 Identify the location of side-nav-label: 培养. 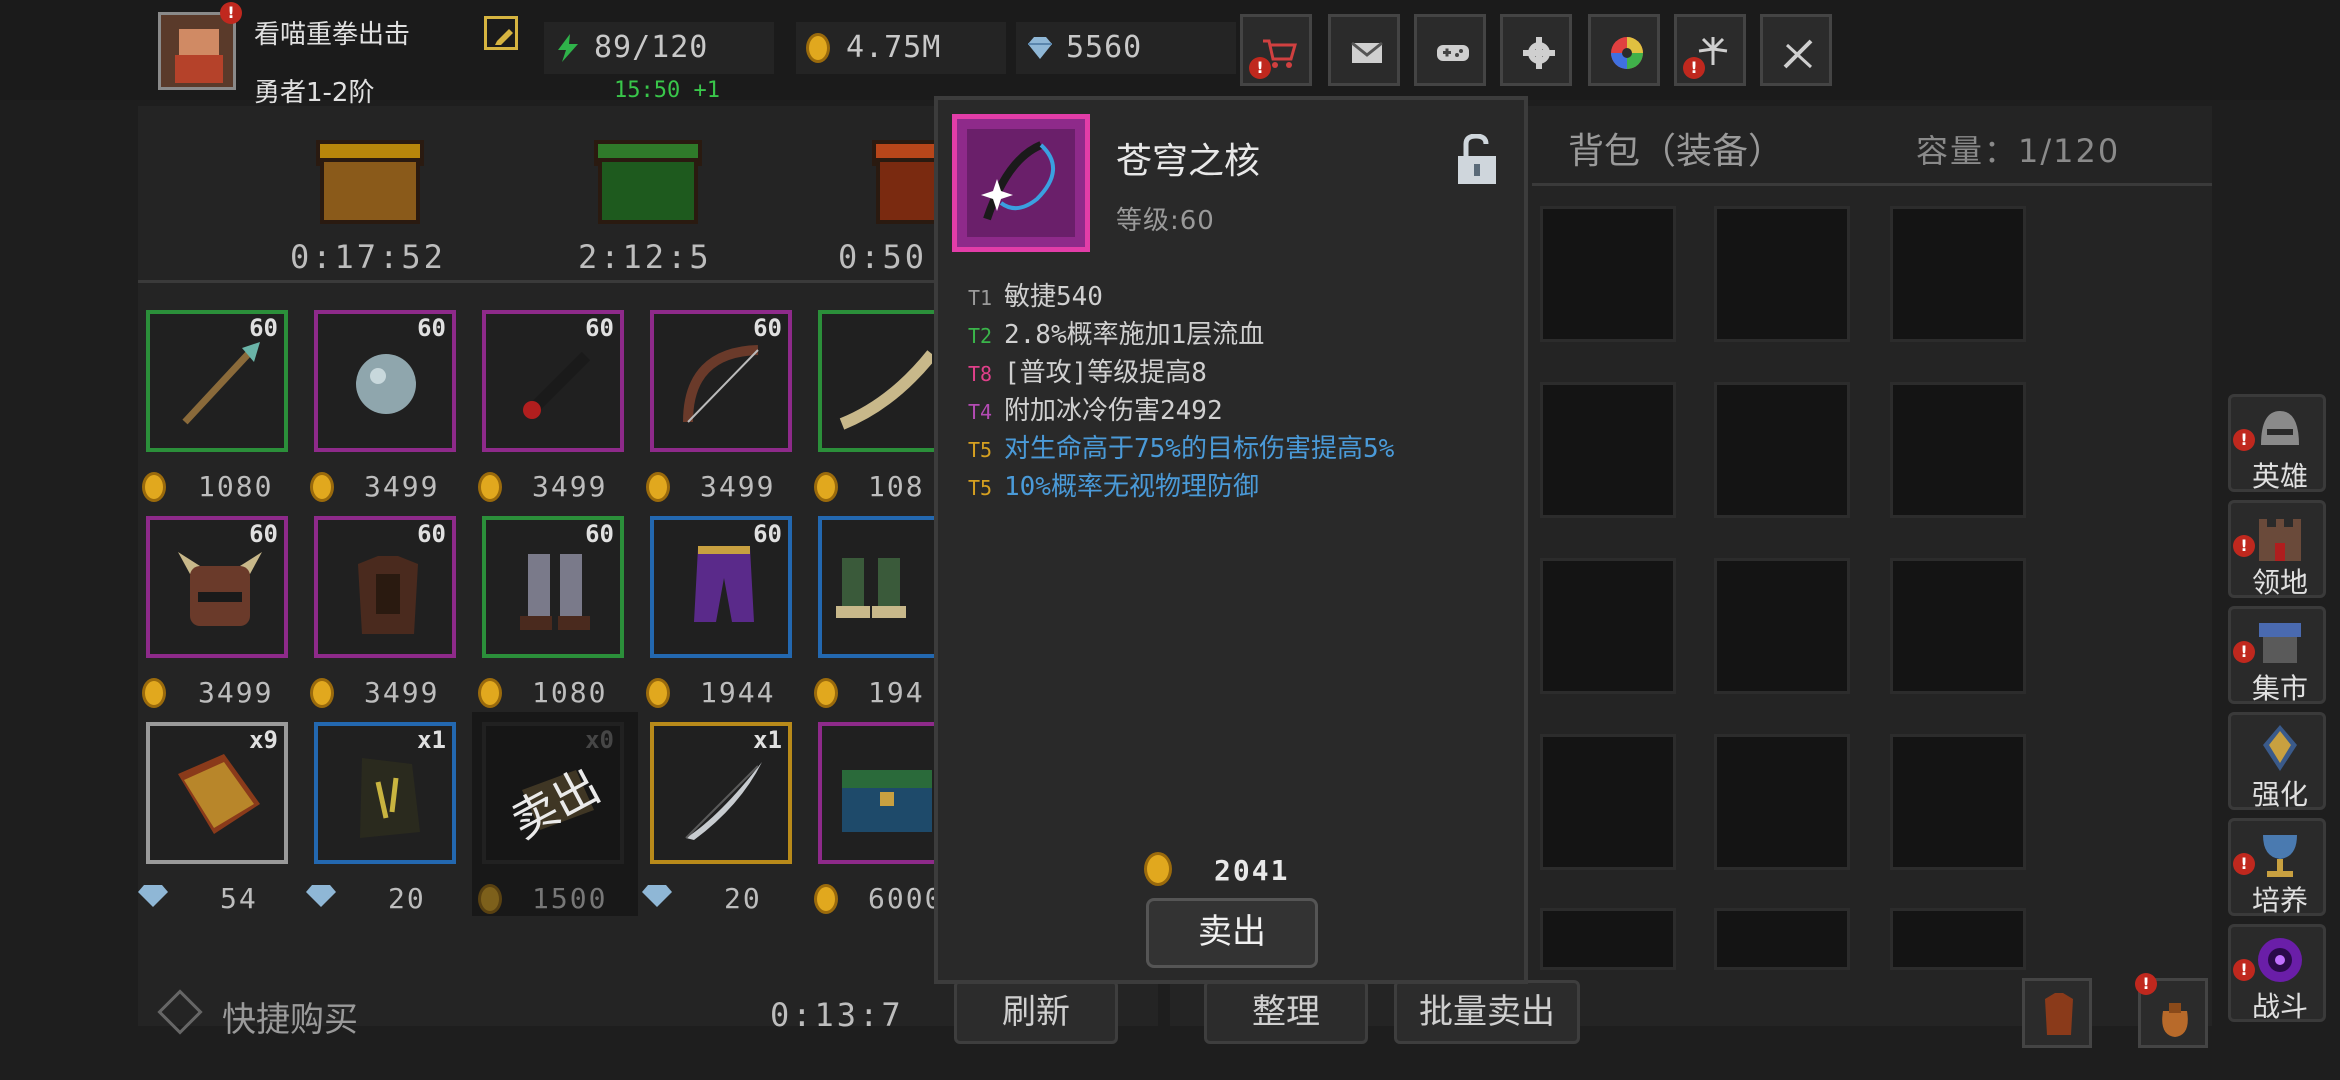
(2279, 900).